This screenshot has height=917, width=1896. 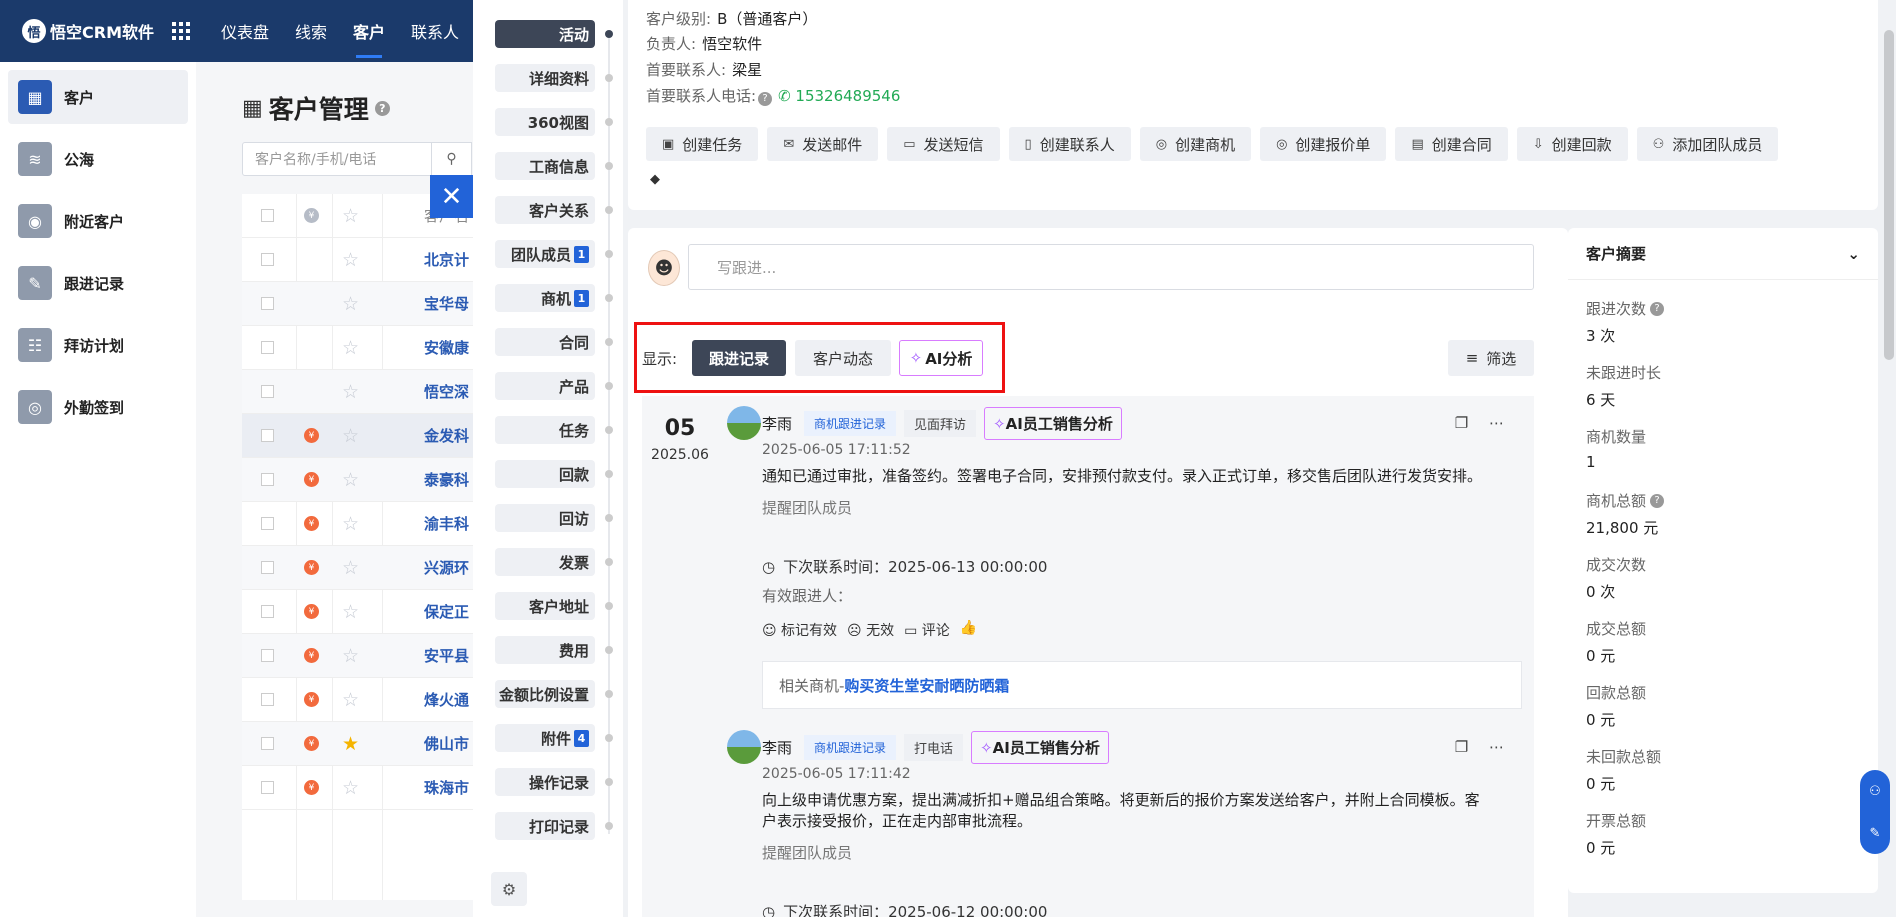 What do you see at coordinates (98, 345) in the screenshot?
I see `sidebar-item-visit-plan: ☷ 拜访计划` at bounding box center [98, 345].